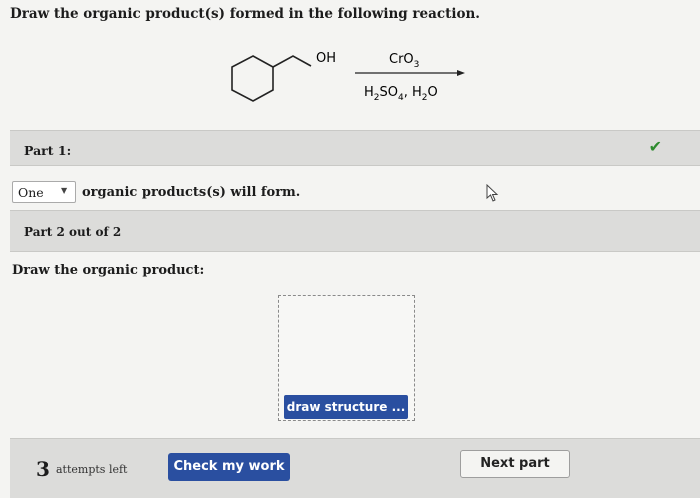  I want to click on attempts-count: 3, so click(43, 469).